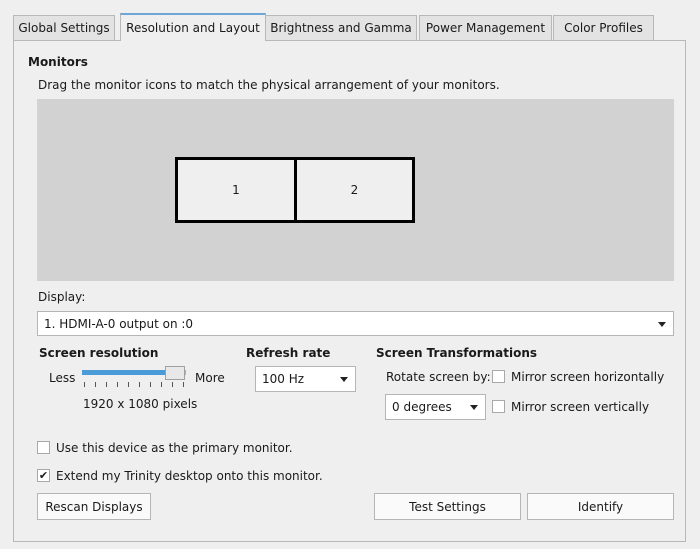  What do you see at coordinates (123, 372) in the screenshot?
I see `resolution-slider-fill` at bounding box center [123, 372].